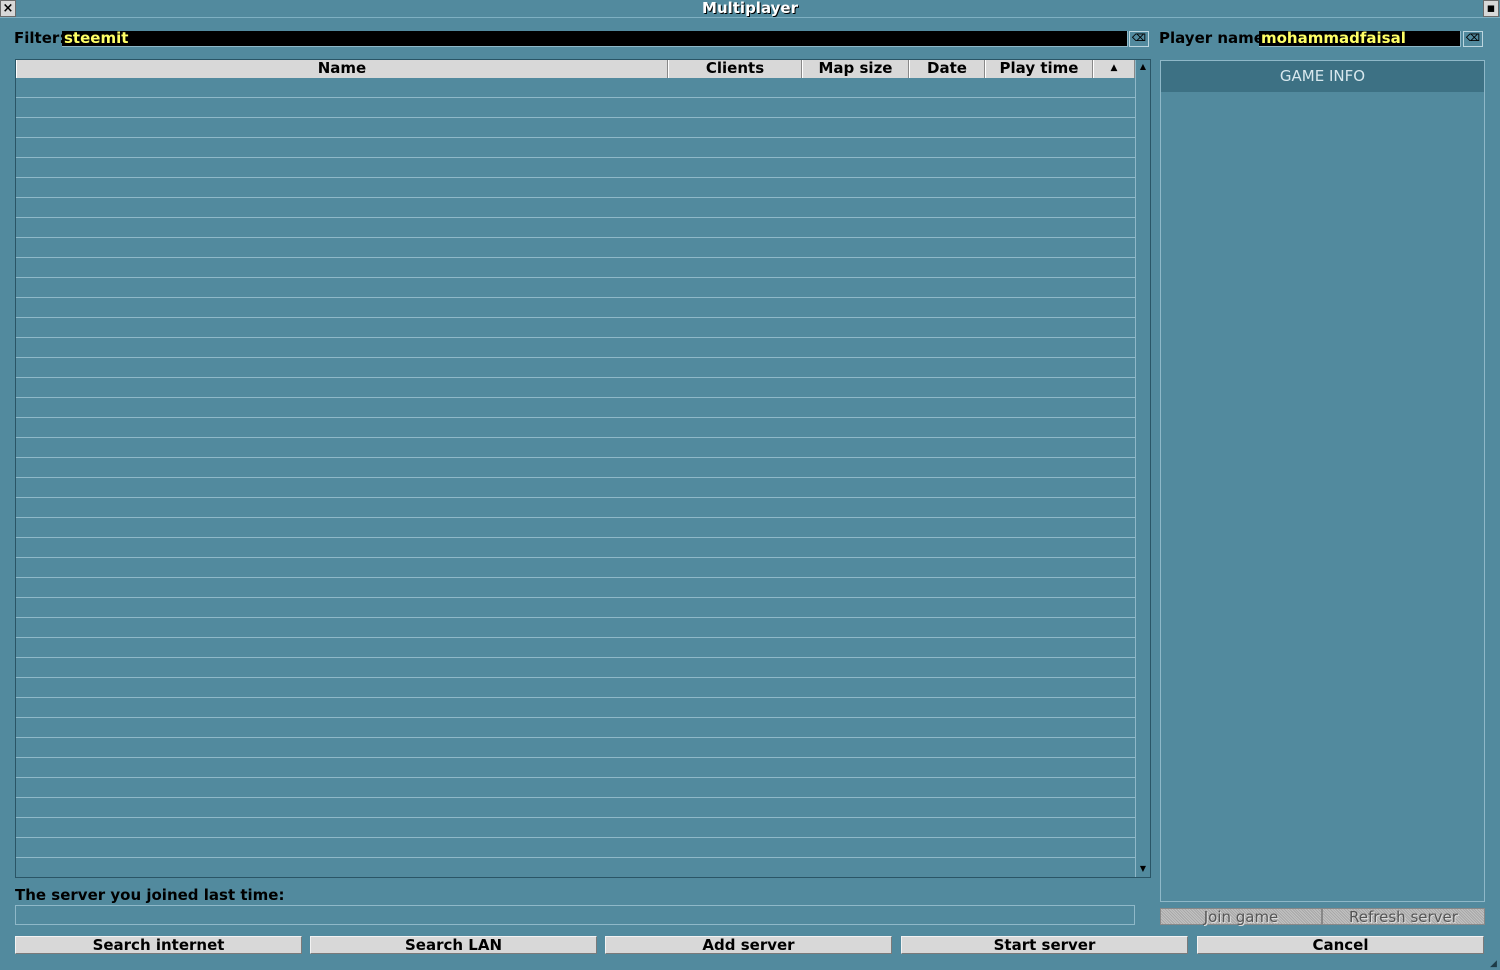  Describe the element at coordinates (575, 915) in the screenshot. I see `last-server-field` at that location.